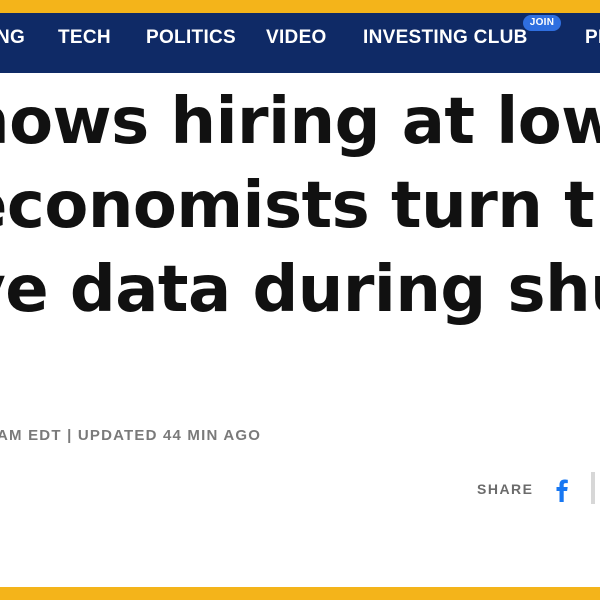 This screenshot has width=600, height=600. I want to click on nav-item-politics: POLITICS, so click(191, 38).